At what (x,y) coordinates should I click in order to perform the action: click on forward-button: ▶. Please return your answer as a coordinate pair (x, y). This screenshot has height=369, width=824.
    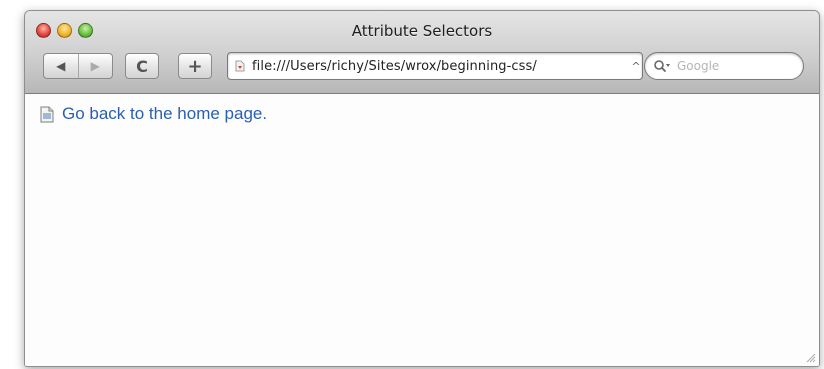
    Looking at the image, I should click on (96, 66).